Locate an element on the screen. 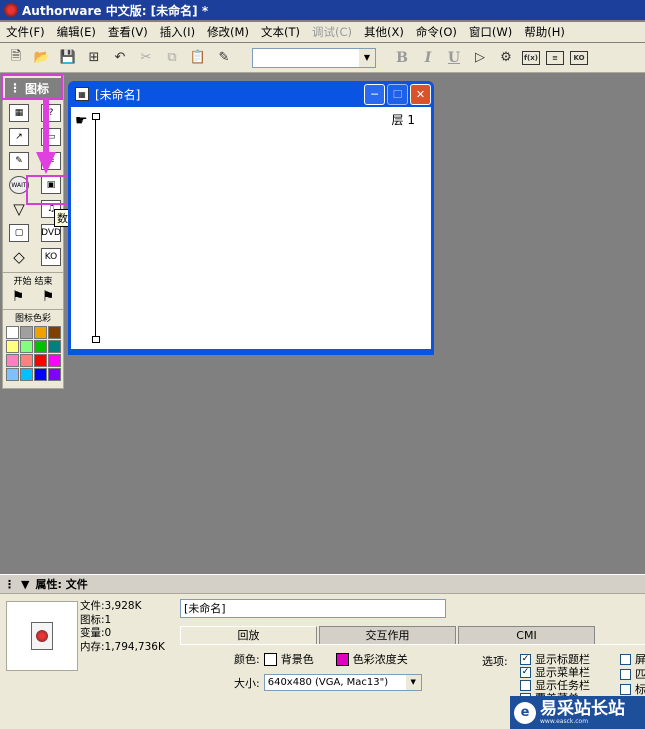  document-icon is located at coordinates (42, 636).